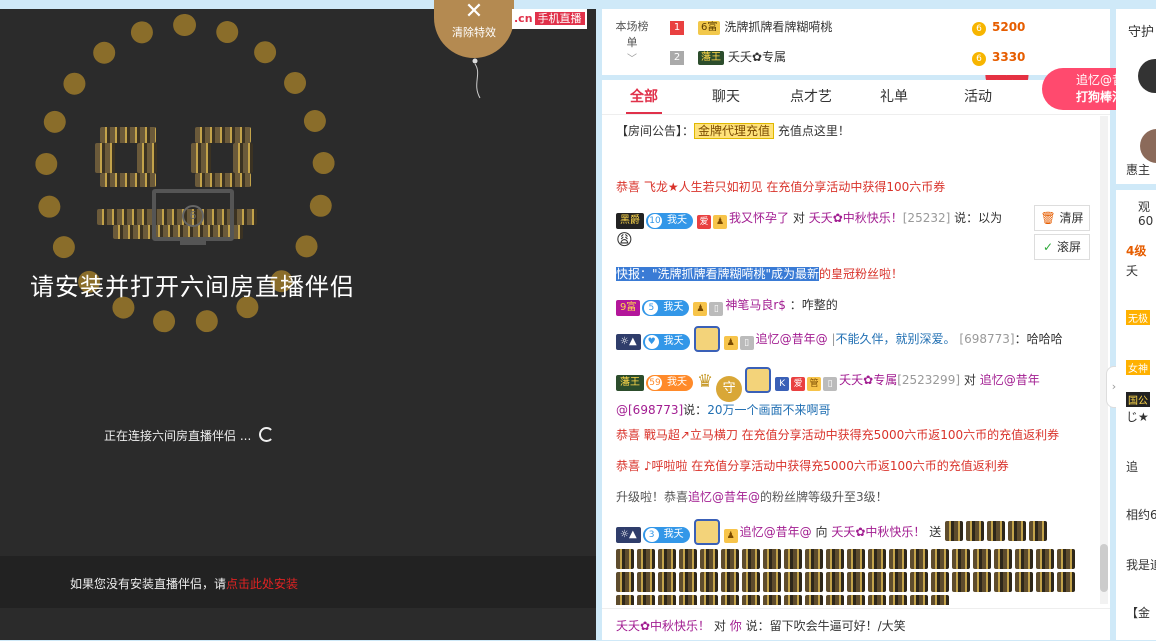  What do you see at coordinates (1104, 568) in the screenshot?
I see `scroll-thumb` at bounding box center [1104, 568].